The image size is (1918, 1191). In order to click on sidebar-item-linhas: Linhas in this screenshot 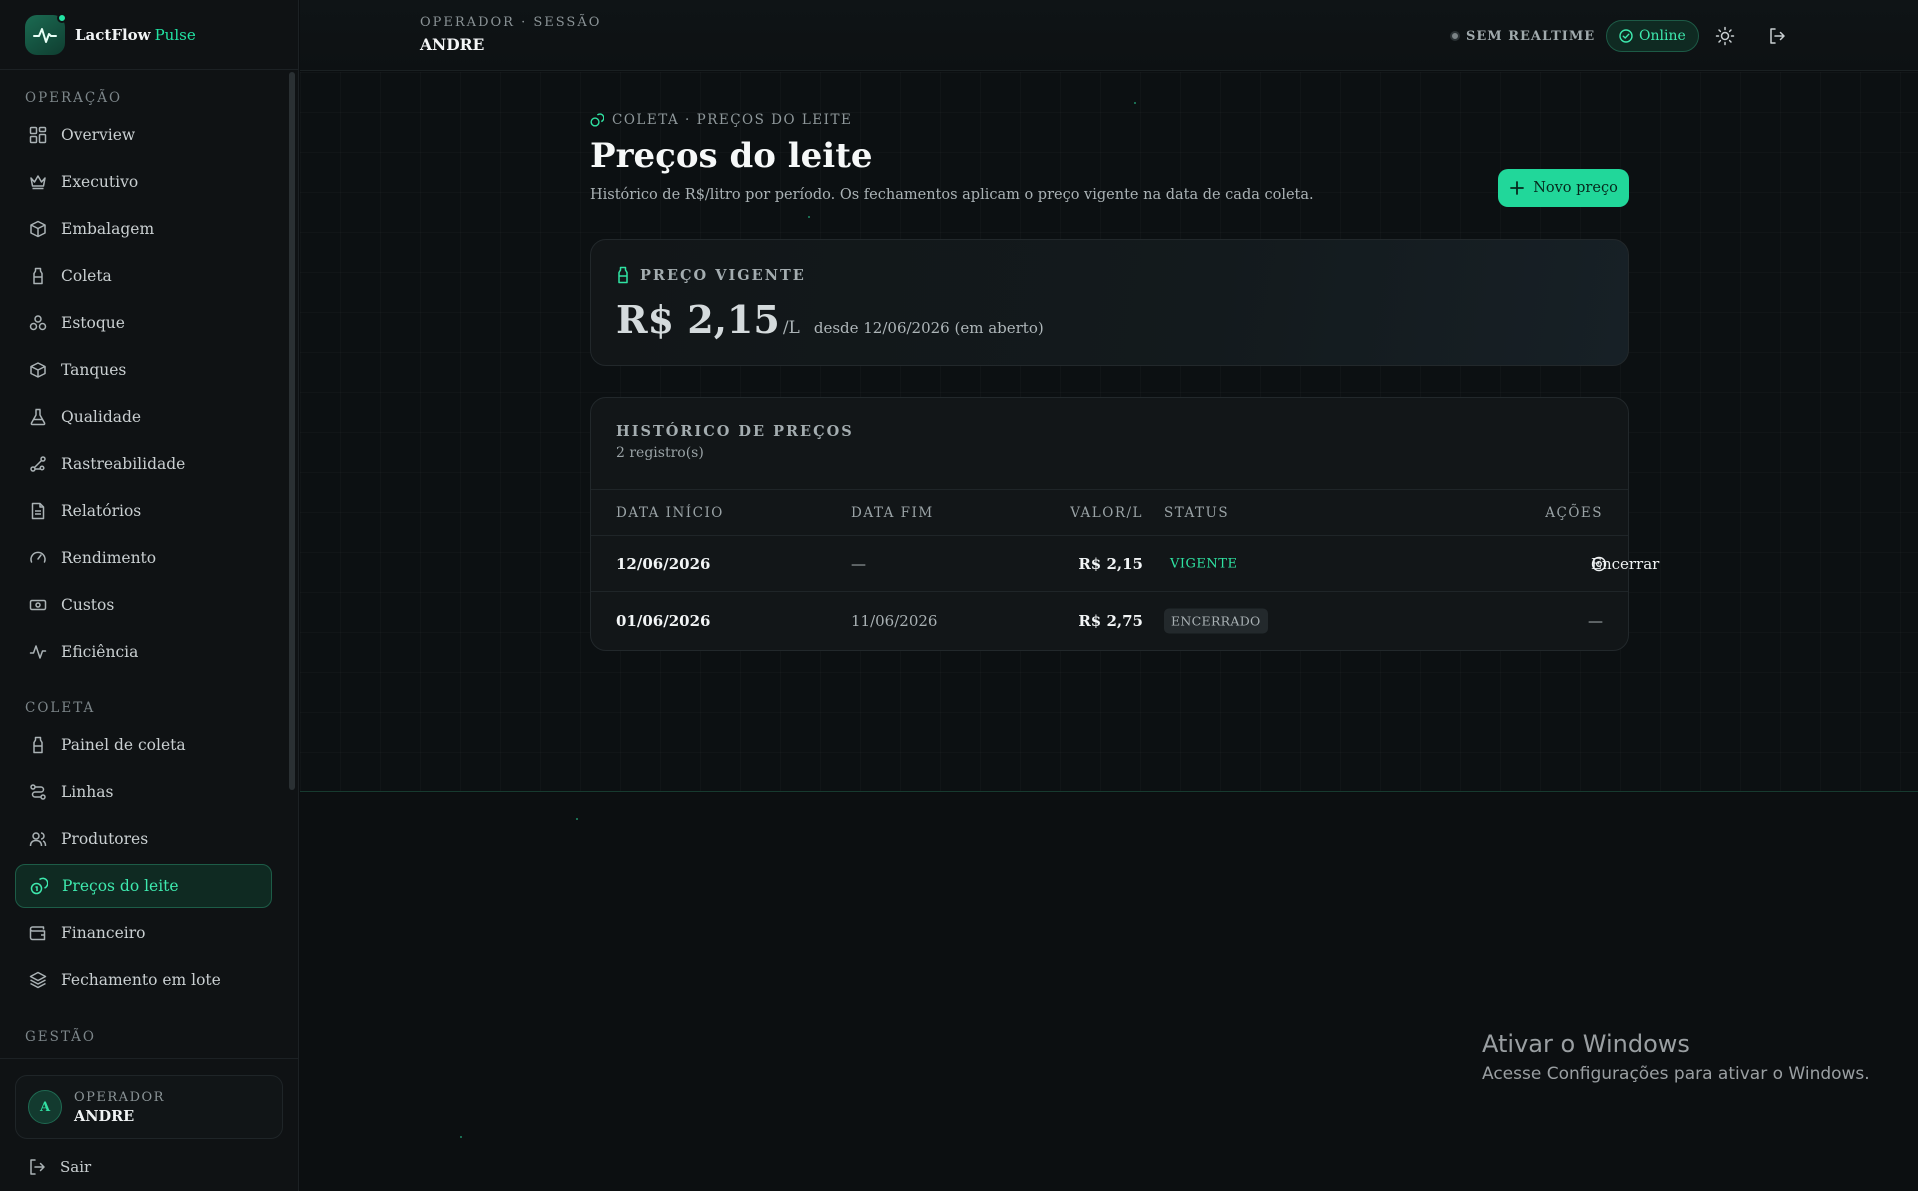, I will do `click(143, 792)`.